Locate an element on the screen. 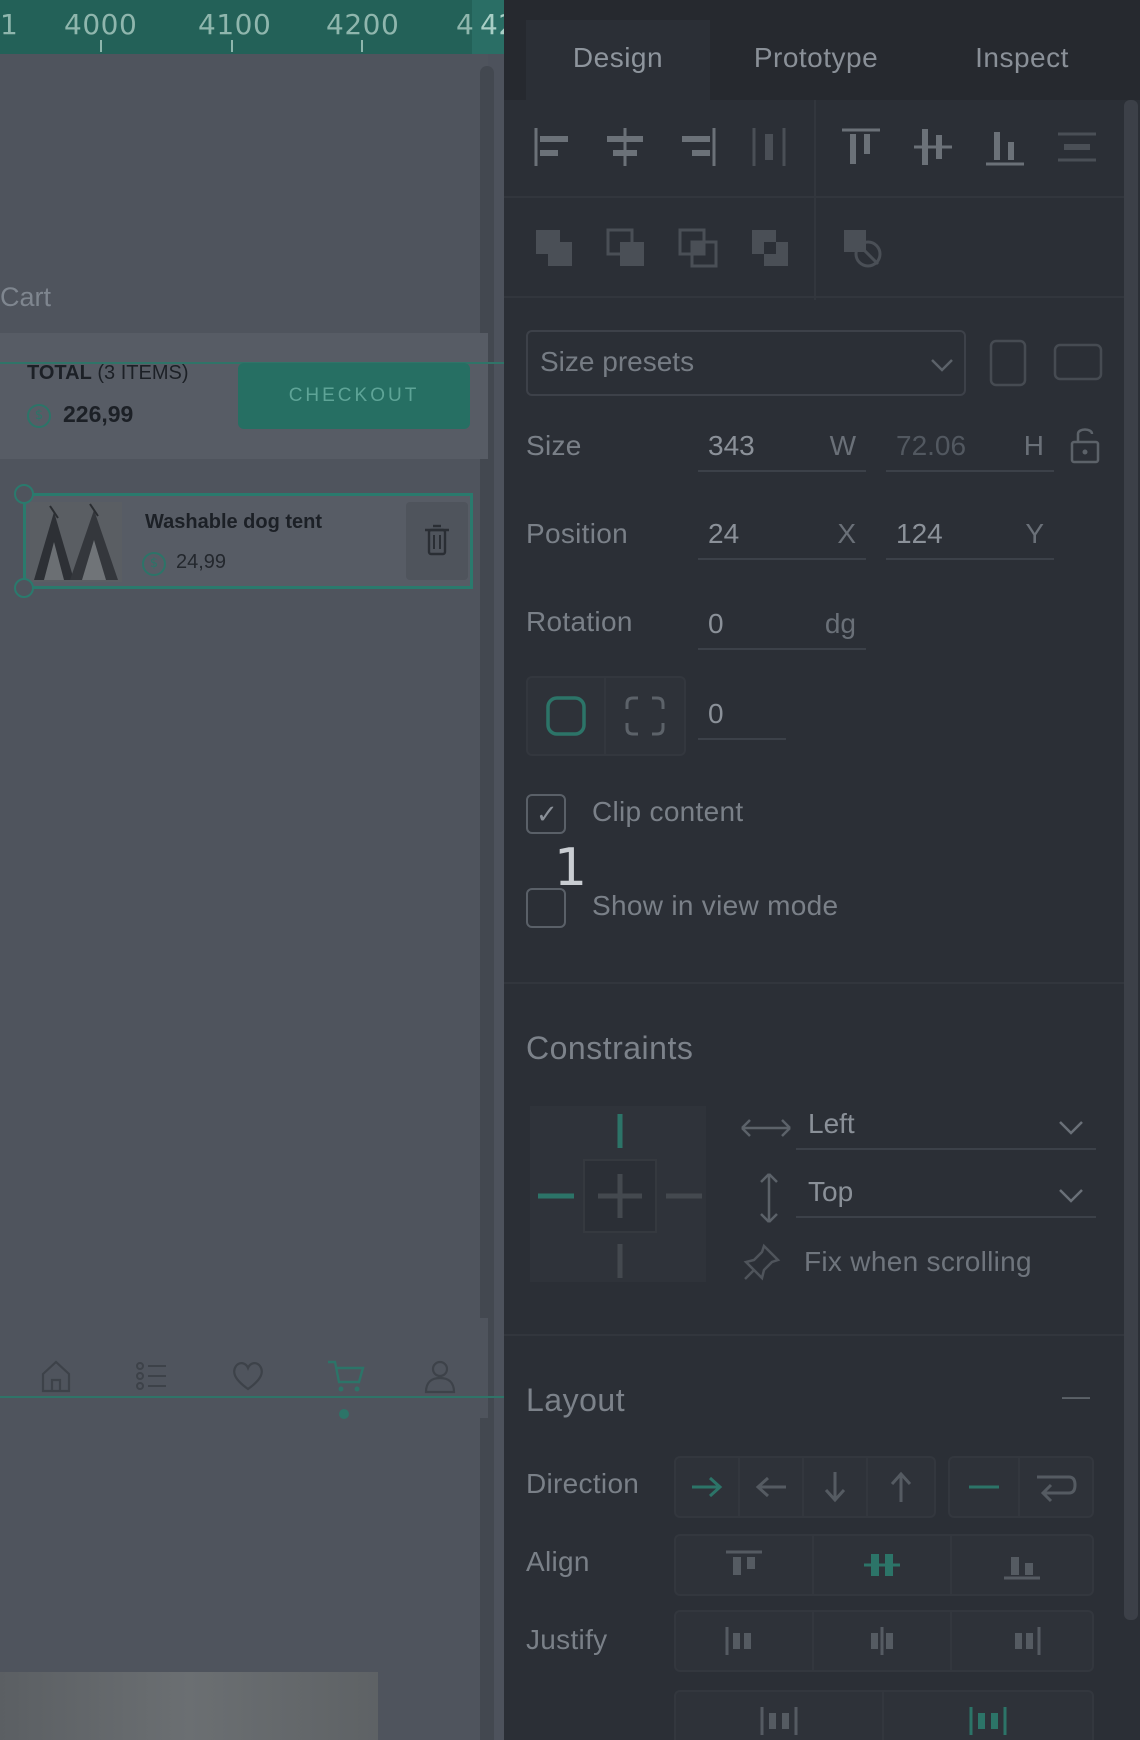 This screenshot has height=1740, width=1140. direction-right-button is located at coordinates (708, 1487).